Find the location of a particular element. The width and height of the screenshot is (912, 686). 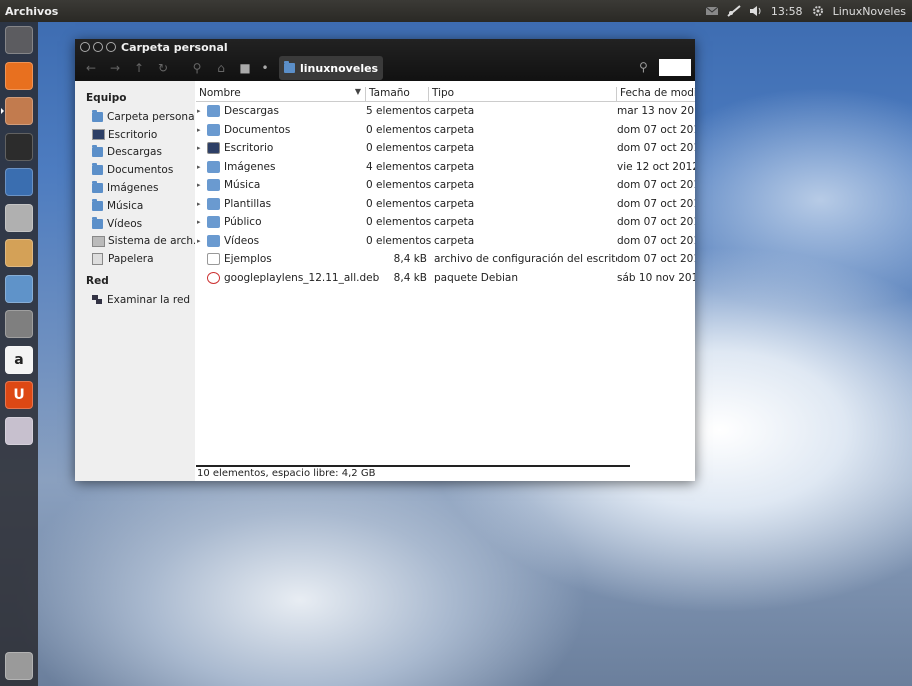

close-button is located at coordinates (85, 47).